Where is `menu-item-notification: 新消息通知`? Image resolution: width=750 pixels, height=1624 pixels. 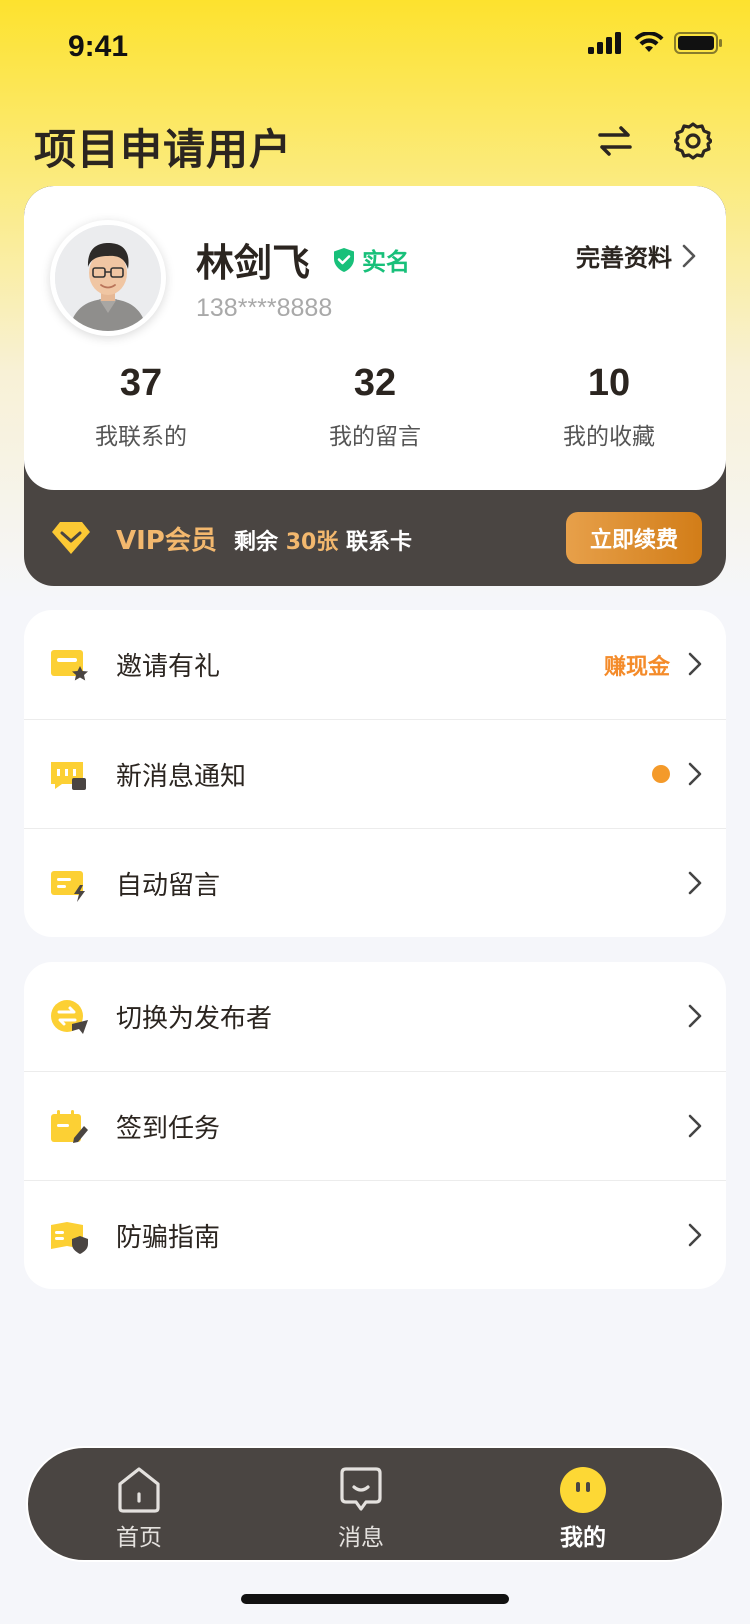 menu-item-notification: 新消息通知 is located at coordinates (375, 773).